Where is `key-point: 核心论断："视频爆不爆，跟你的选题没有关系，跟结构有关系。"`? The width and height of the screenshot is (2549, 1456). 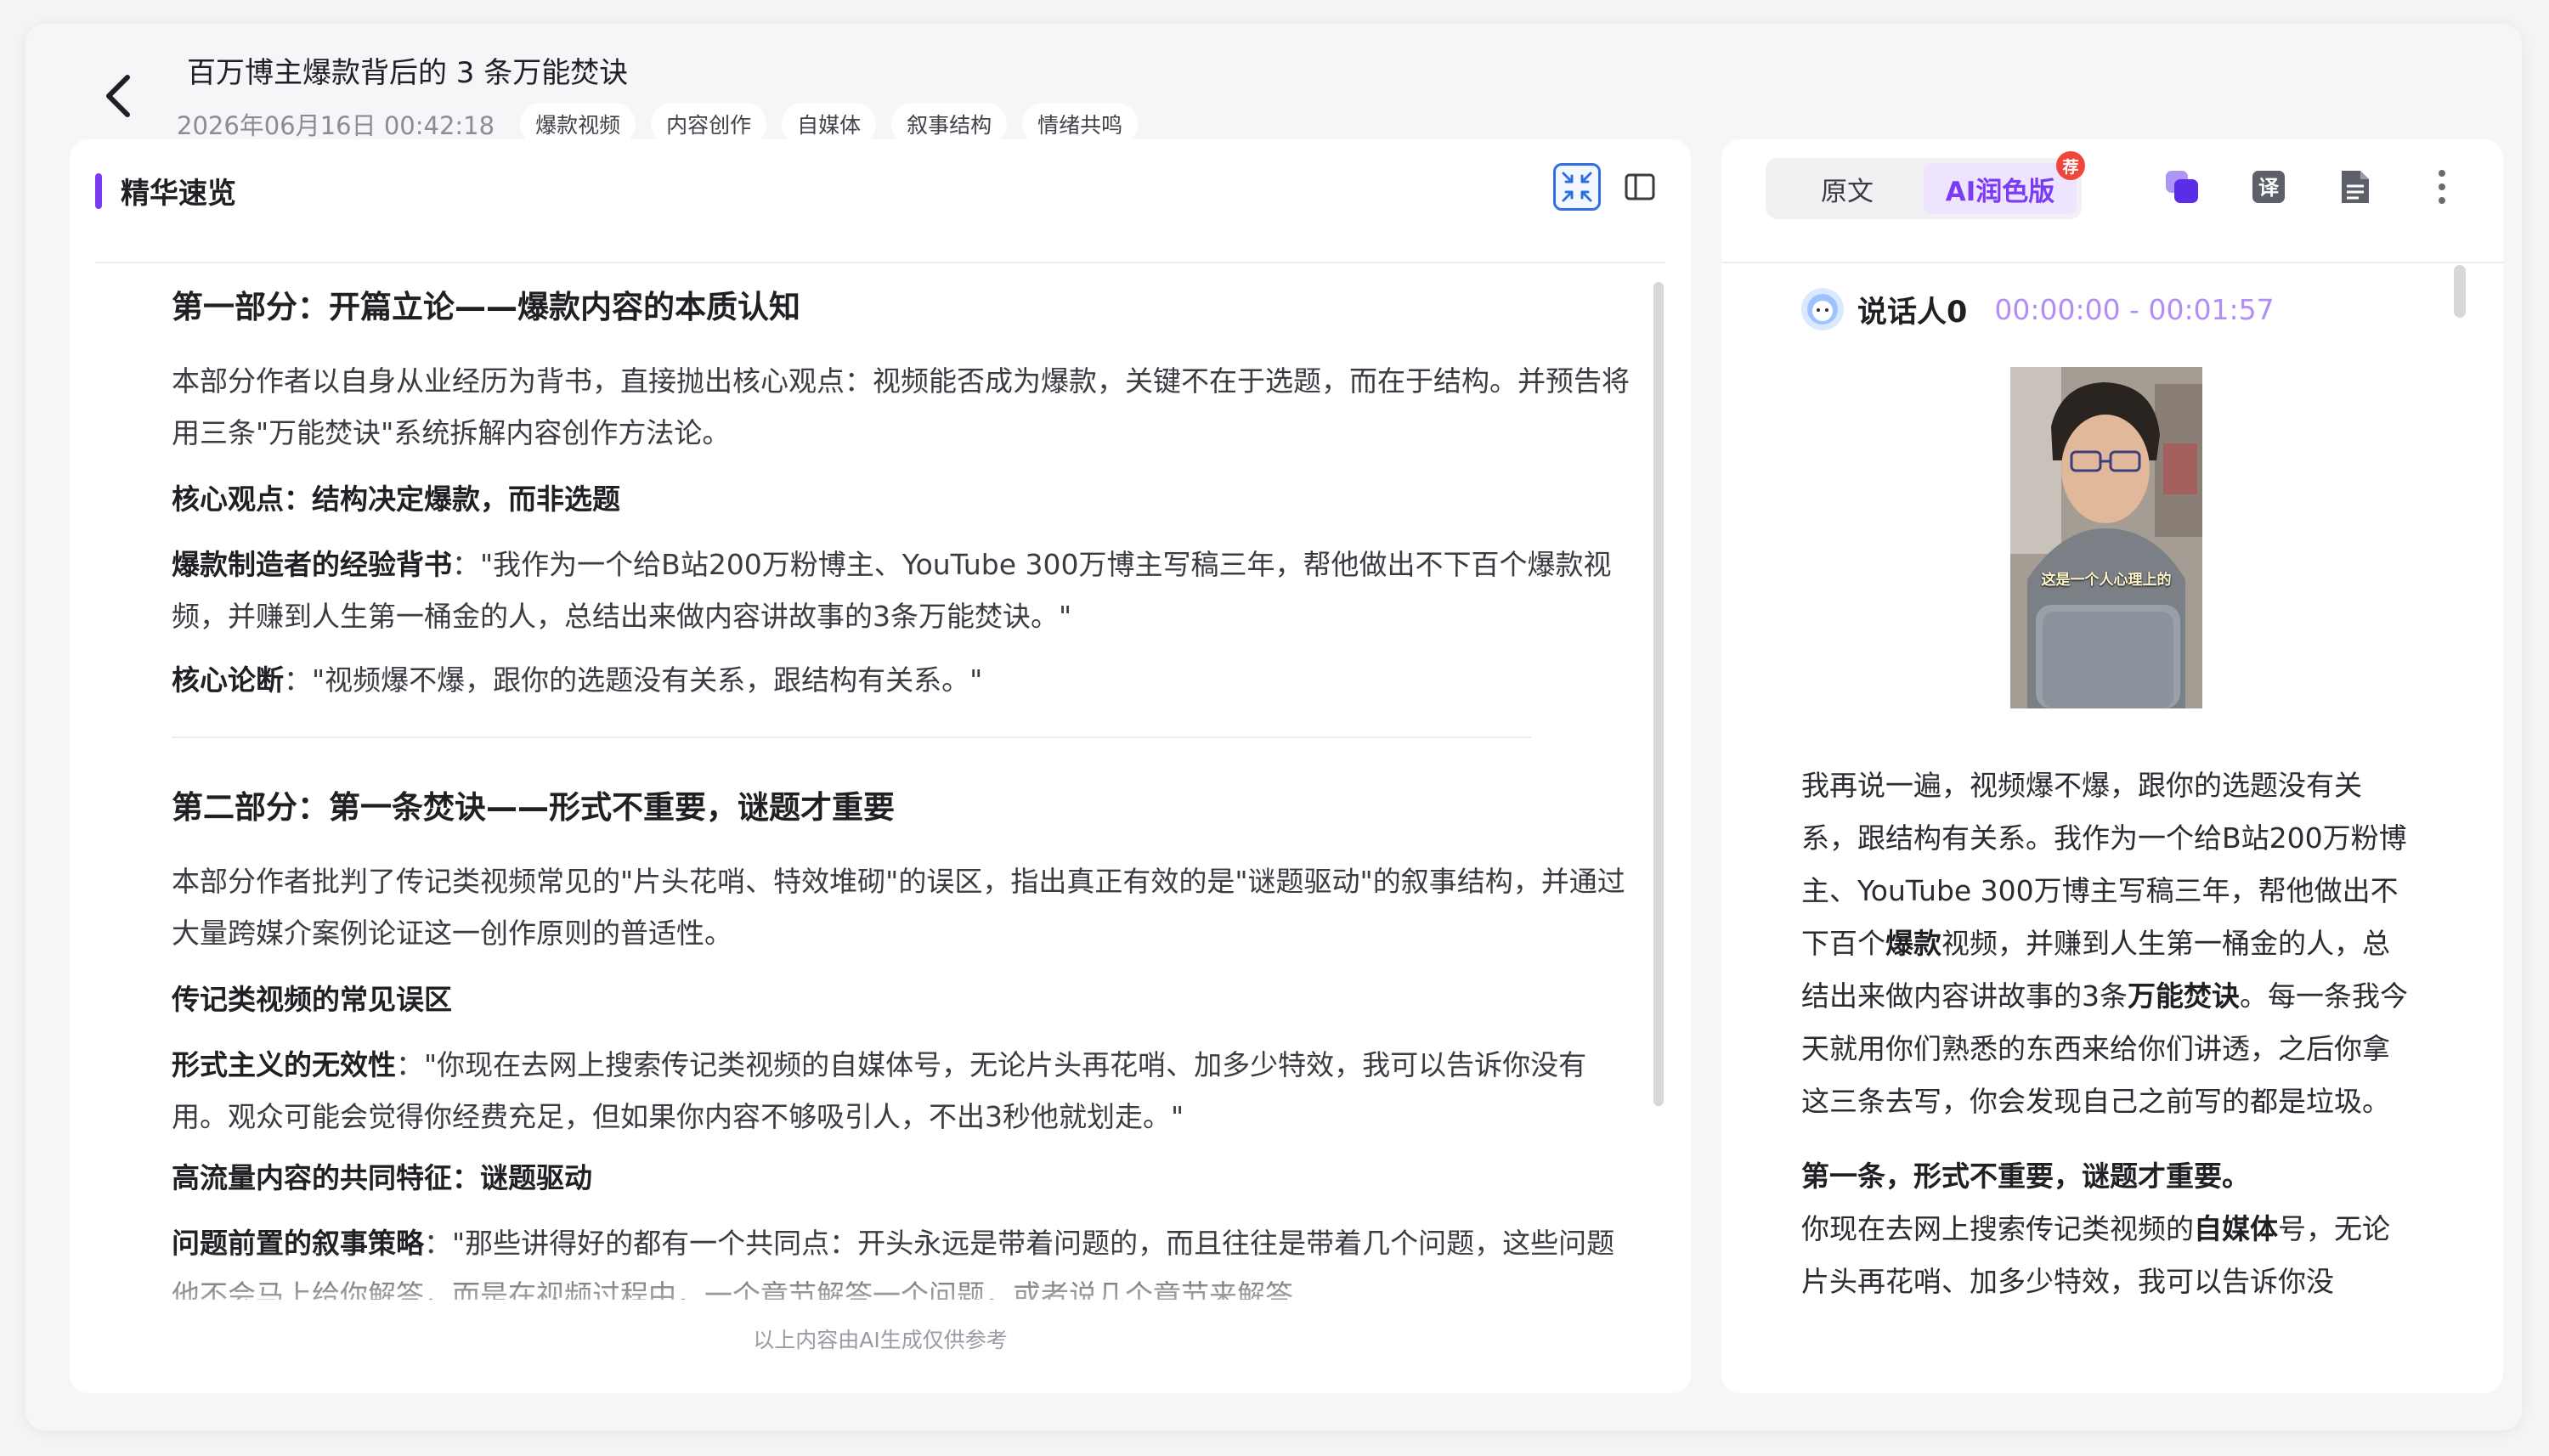
key-point: 核心论断："视频爆不爆，跟你的选题没有关系，跟结构有关系。" is located at coordinates (902, 680).